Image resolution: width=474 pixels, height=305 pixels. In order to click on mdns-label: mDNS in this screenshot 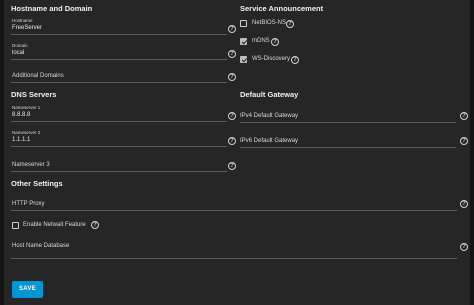, I will do `click(261, 41)`.